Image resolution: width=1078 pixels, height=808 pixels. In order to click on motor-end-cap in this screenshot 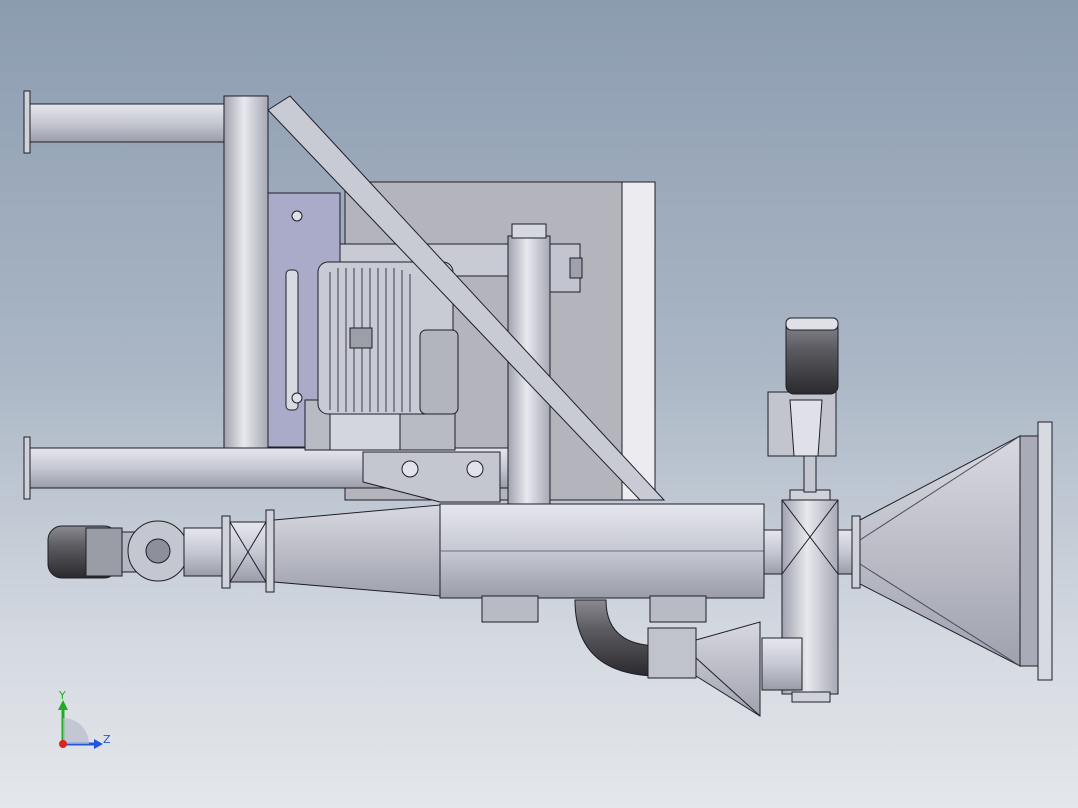, I will do `click(439, 372)`.